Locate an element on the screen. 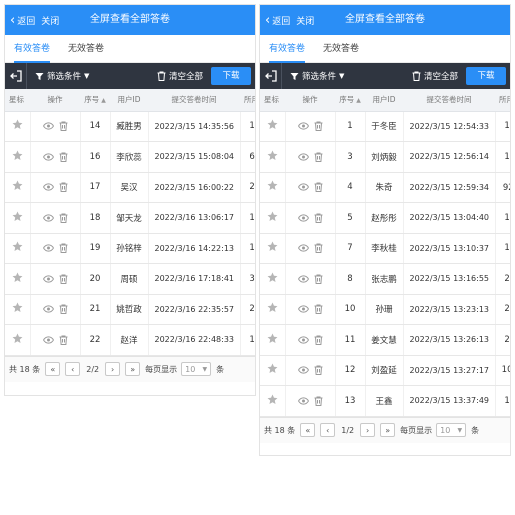  table-row: 11姜文慧2022/3/15 13:26:13208 is located at coordinates (385, 340).